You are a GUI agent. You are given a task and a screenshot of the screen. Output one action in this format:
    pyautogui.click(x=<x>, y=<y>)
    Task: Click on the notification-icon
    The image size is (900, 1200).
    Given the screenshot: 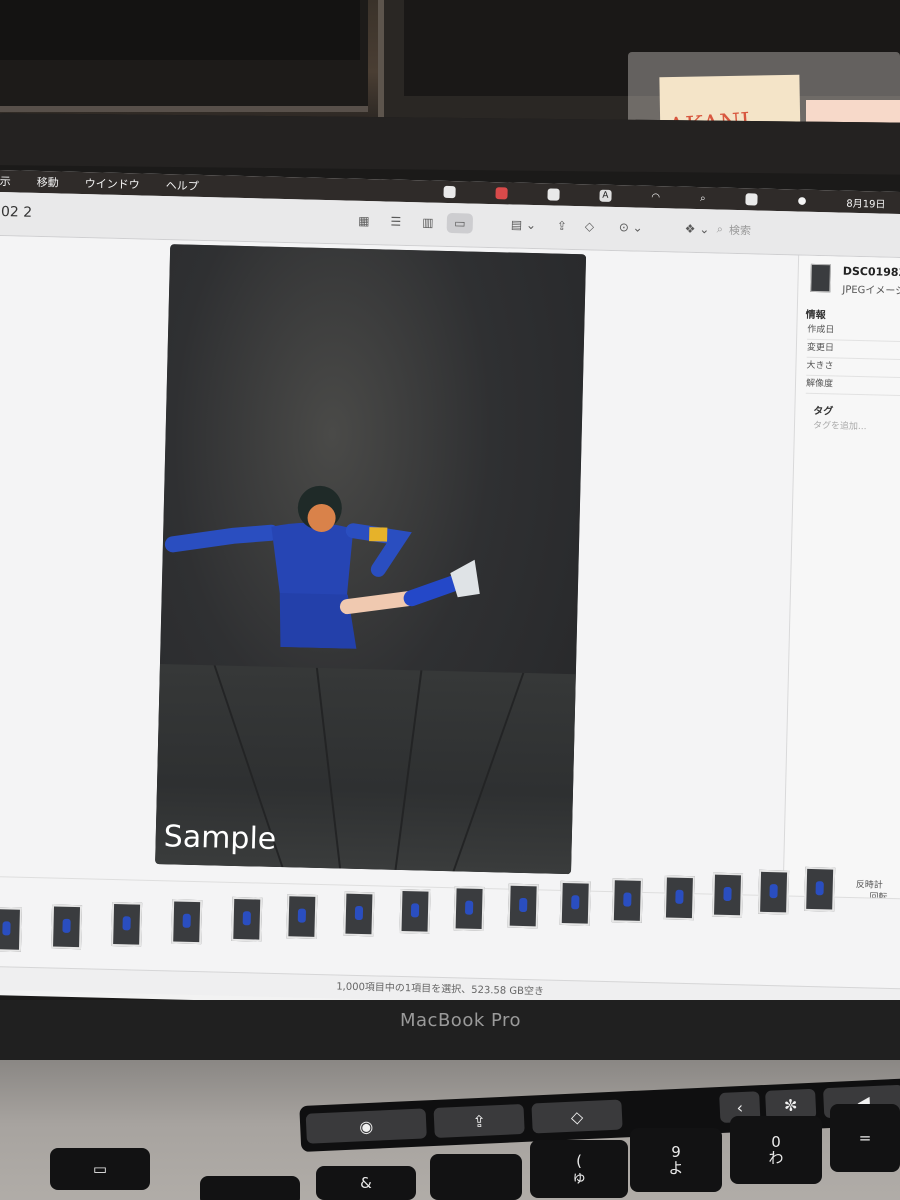 What is the action you would take?
    pyautogui.click(x=501, y=193)
    